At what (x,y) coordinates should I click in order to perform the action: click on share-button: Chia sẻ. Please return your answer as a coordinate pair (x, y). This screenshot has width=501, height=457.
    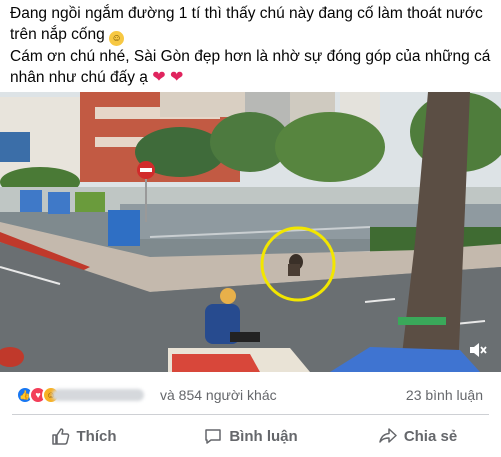
    Looking at the image, I should click on (417, 436).